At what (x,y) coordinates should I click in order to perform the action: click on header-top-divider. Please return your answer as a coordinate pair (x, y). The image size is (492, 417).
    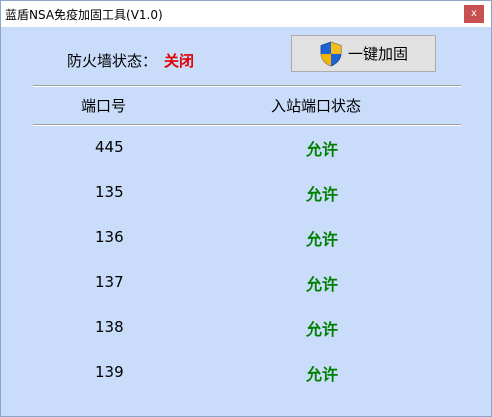
    Looking at the image, I should click on (247, 86).